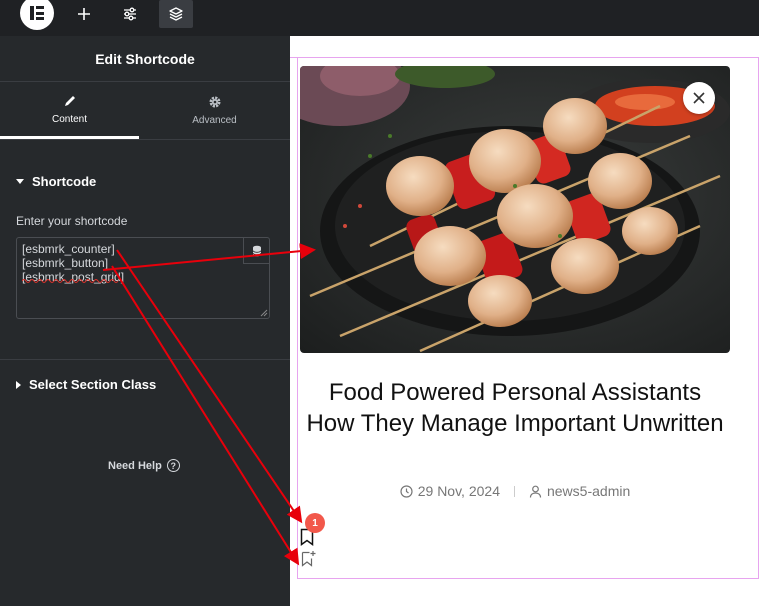  Describe the element at coordinates (37, 15) in the screenshot. I see `elementor-logo` at that location.